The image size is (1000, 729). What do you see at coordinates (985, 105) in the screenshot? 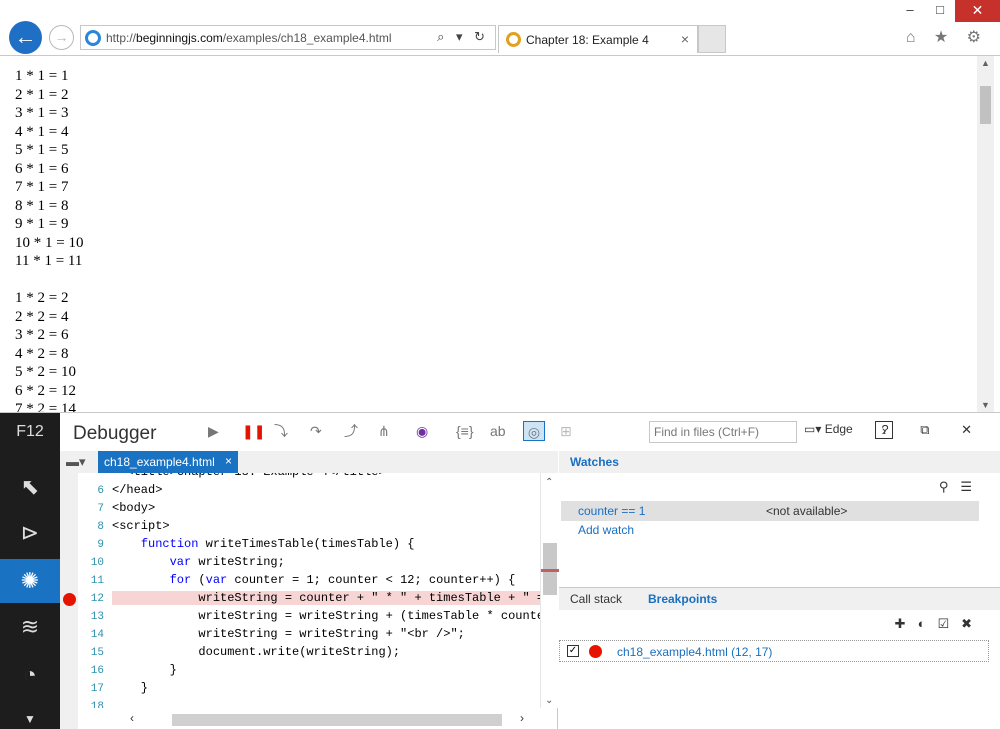
I see `scroll-thumb` at bounding box center [985, 105].